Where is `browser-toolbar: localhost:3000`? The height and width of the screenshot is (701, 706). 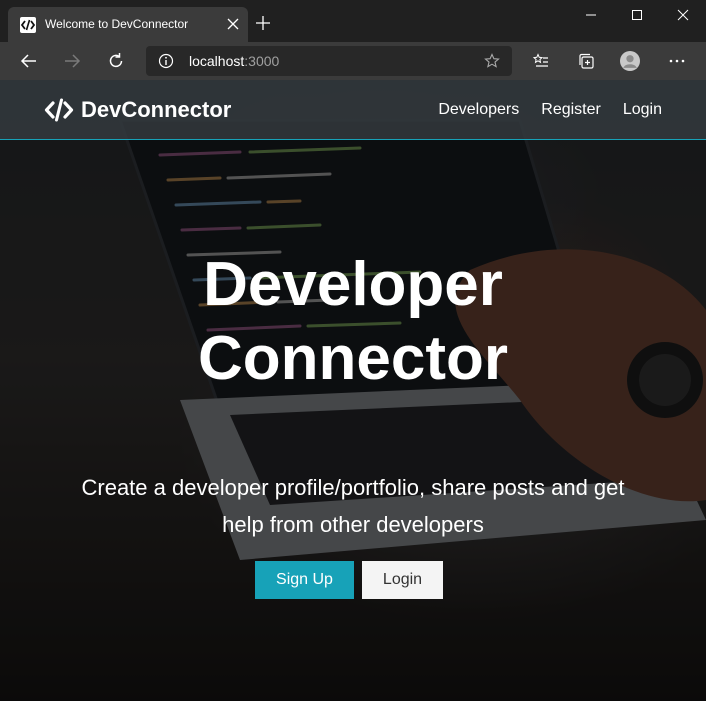
browser-toolbar: localhost:3000 is located at coordinates (353, 61).